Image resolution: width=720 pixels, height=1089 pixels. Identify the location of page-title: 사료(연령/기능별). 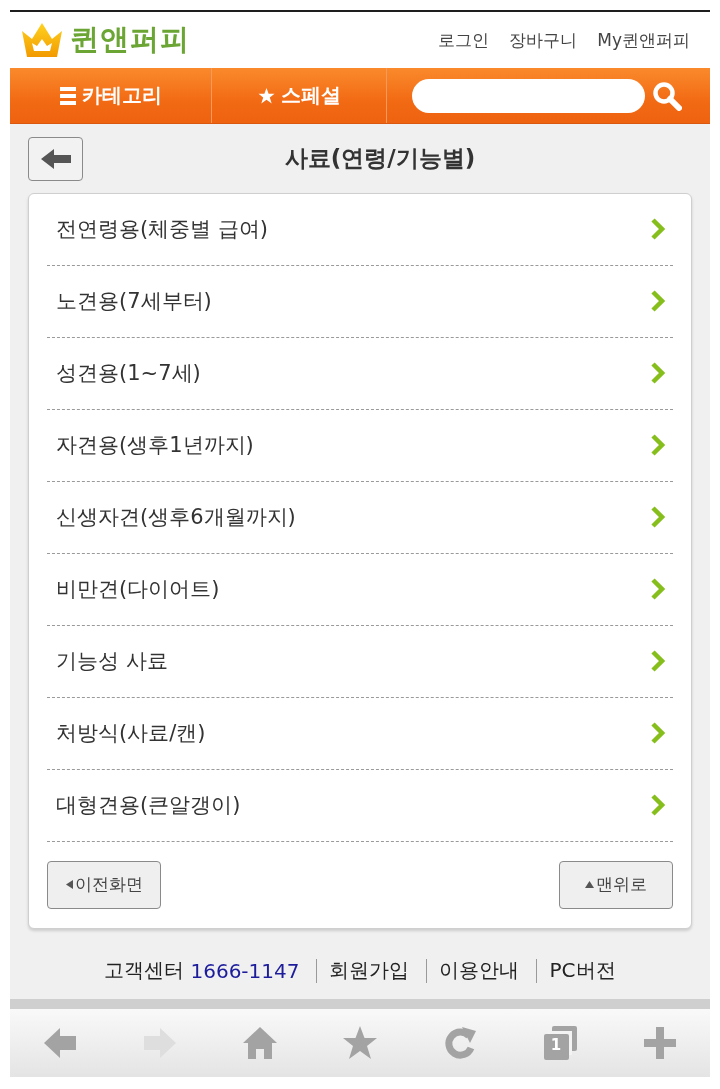
(380, 158).